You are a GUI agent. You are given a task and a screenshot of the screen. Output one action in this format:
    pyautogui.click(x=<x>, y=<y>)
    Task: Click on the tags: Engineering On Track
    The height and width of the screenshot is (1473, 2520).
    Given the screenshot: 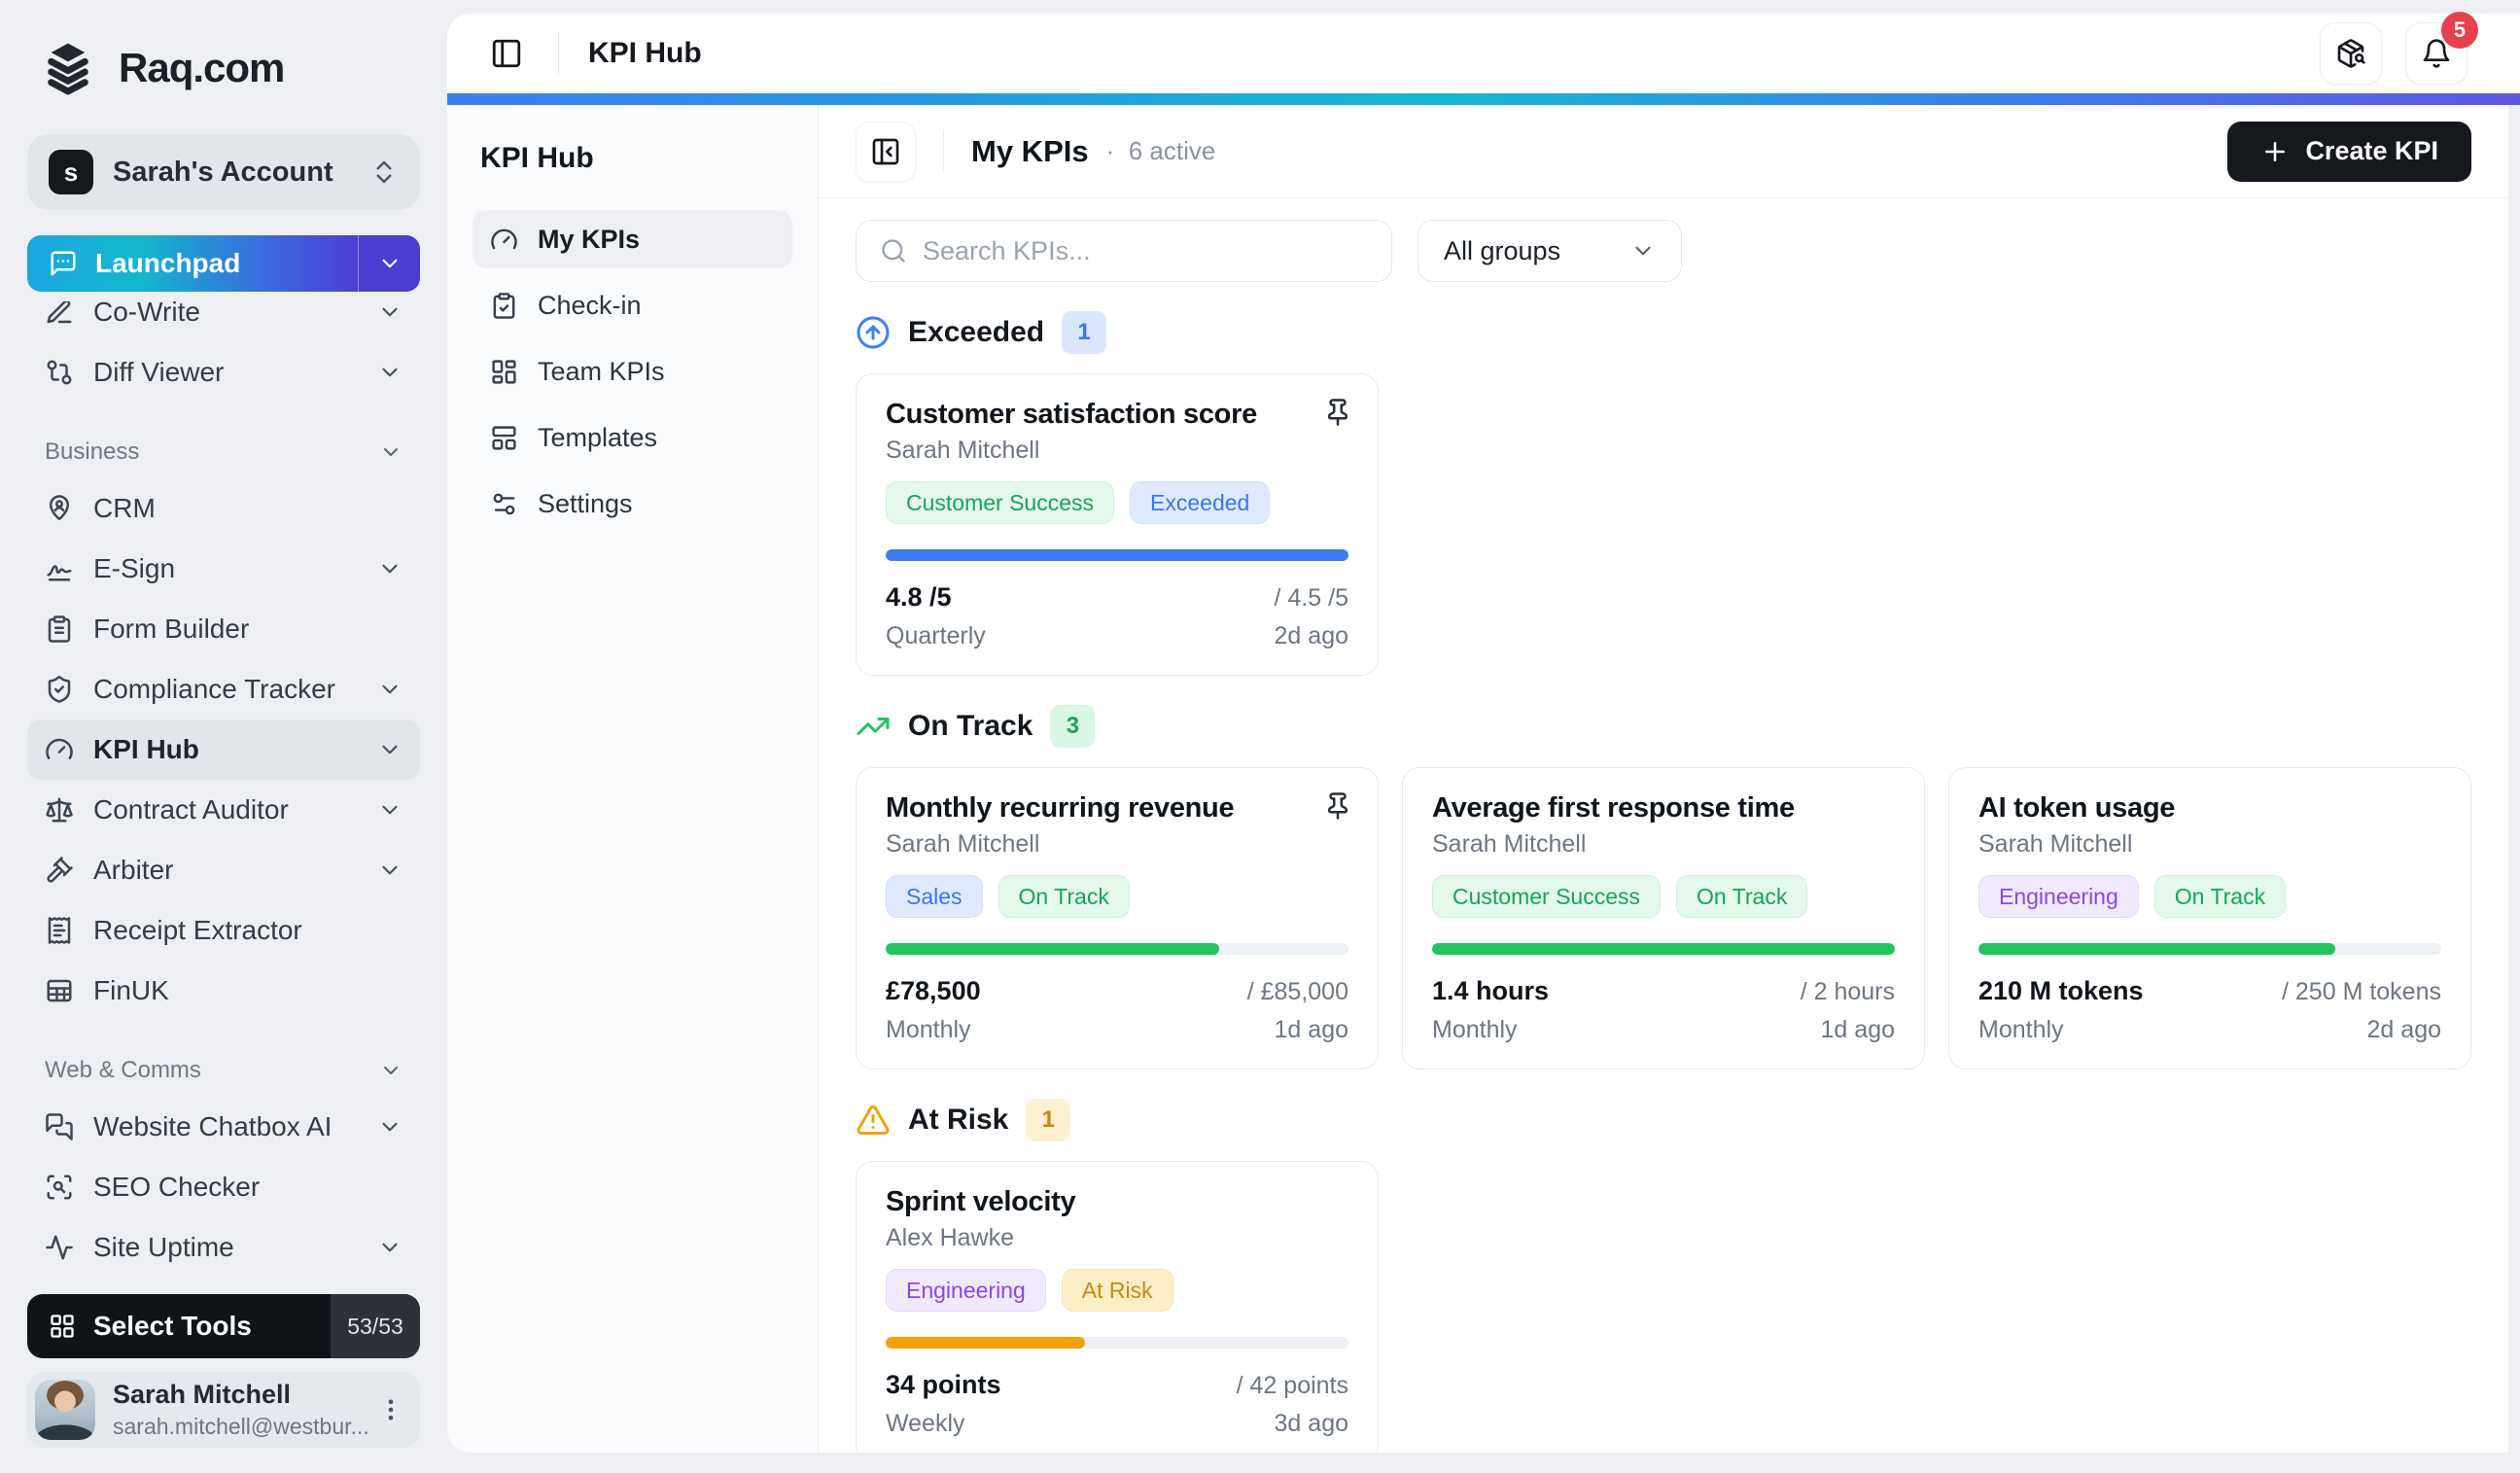 What is the action you would take?
    pyautogui.click(x=2209, y=896)
    